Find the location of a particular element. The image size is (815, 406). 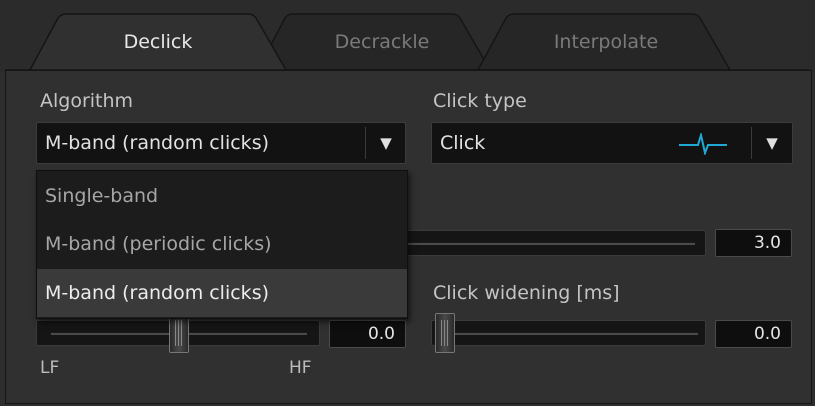

algorithm-option-m-band-periodic: M-band (periodic clicks) is located at coordinates (222, 244).